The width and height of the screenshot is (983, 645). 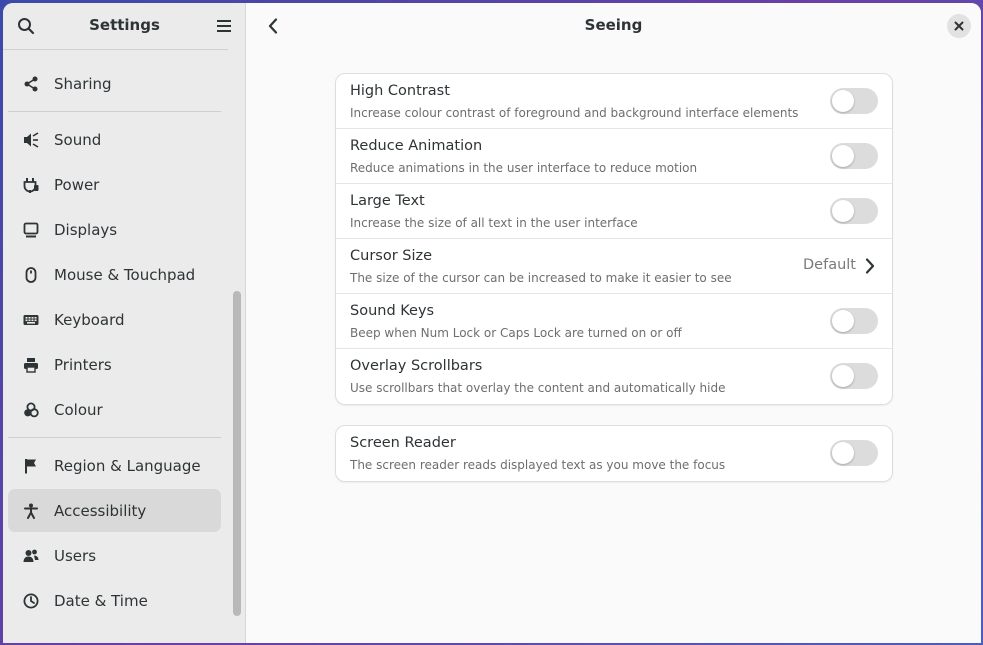 What do you see at coordinates (400, 91) in the screenshot?
I see `row-title: High Contrast` at bounding box center [400, 91].